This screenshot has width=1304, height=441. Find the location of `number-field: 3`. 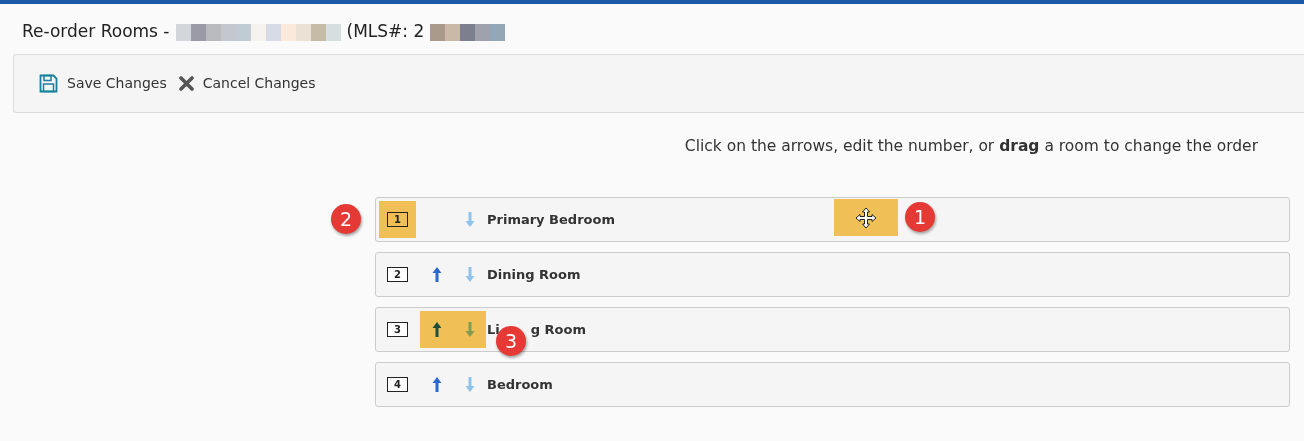

number-field: 3 is located at coordinates (397, 329).